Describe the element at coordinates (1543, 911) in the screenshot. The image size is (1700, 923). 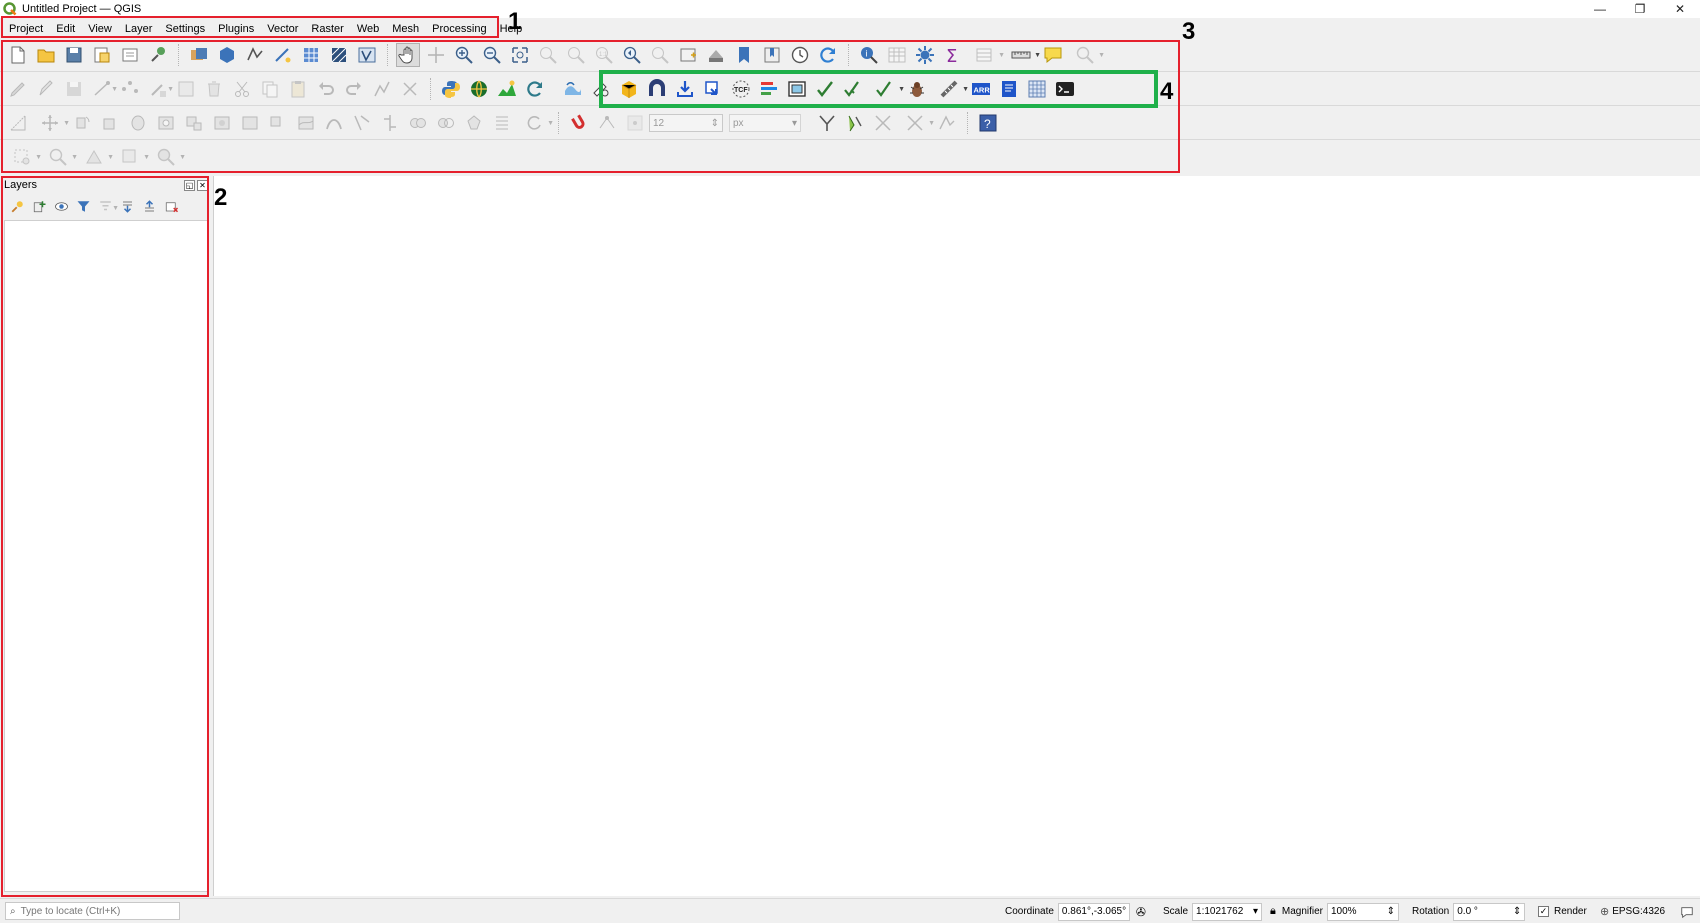
I see `render-checkbox: ✓` at that location.